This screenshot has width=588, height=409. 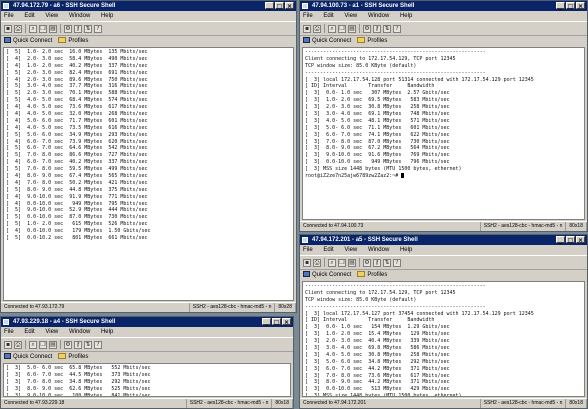 What do you see at coordinates (332, 41) in the screenshot?
I see `quick-connect-label: Quick Connect` at bounding box center [332, 41].